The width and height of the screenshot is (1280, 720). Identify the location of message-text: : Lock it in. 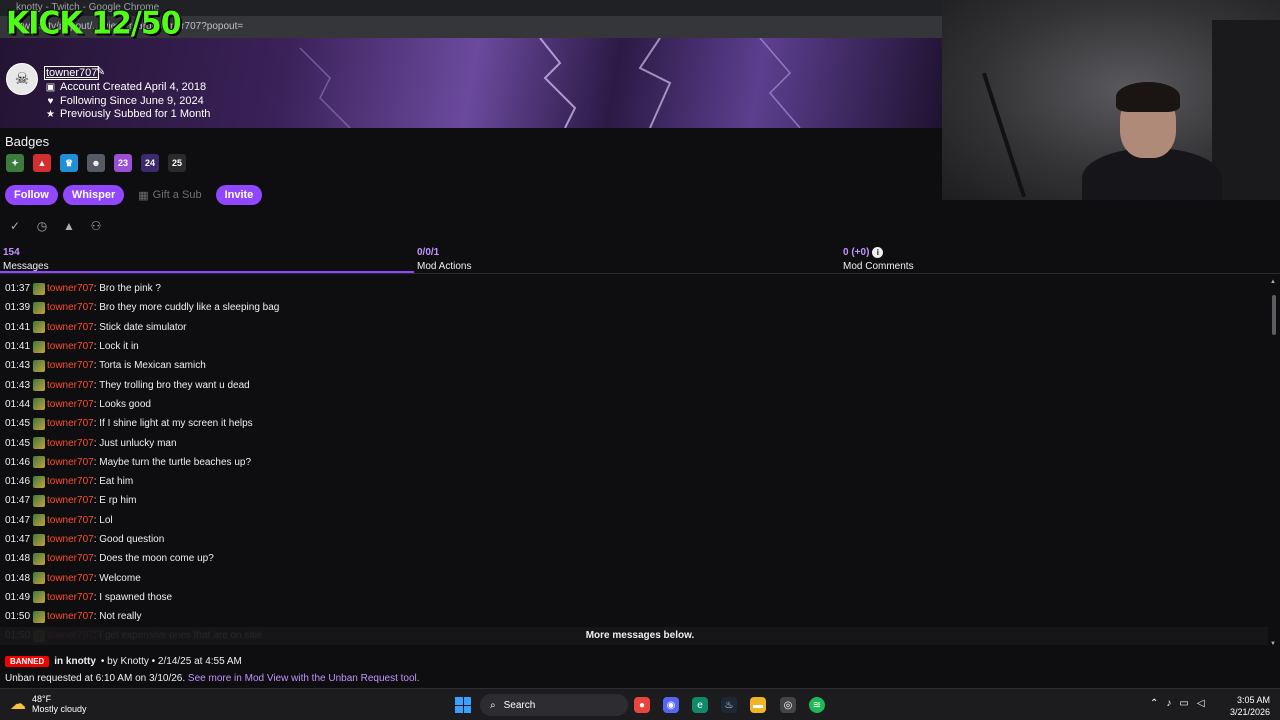
(116, 347).